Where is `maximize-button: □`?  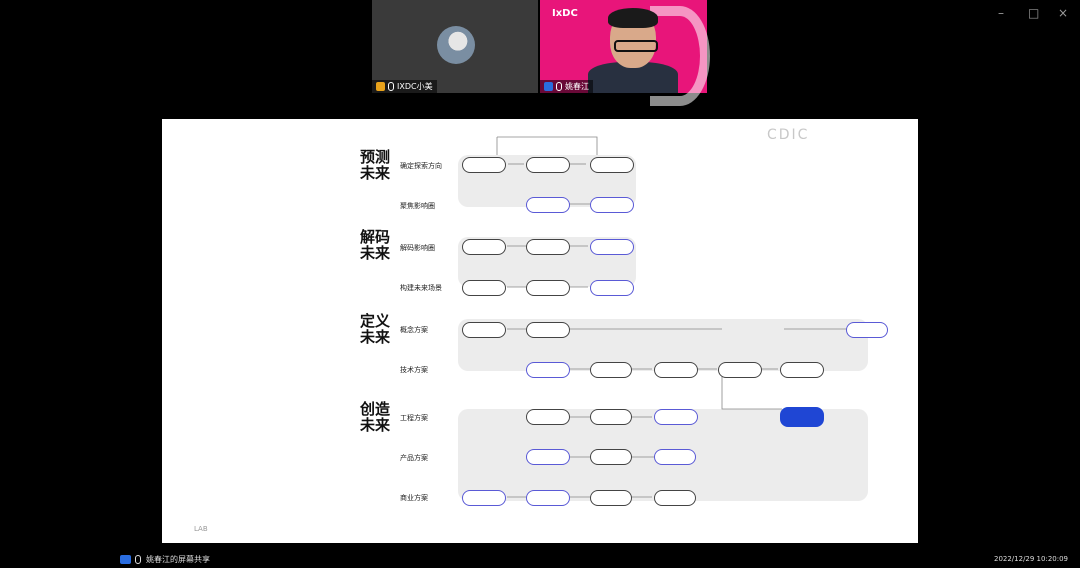
maximize-button: □ is located at coordinates (1033, 13).